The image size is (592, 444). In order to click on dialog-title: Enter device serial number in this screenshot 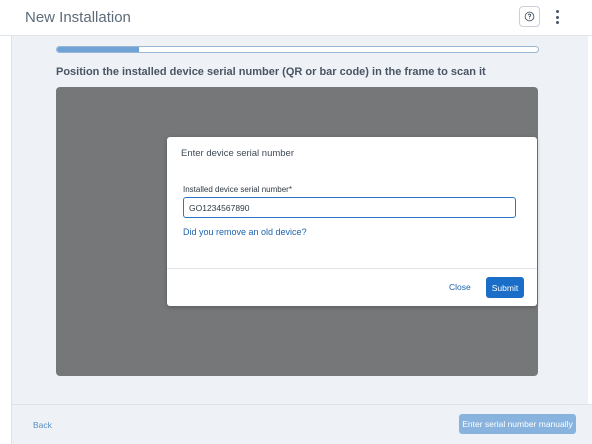, I will do `click(237, 153)`.